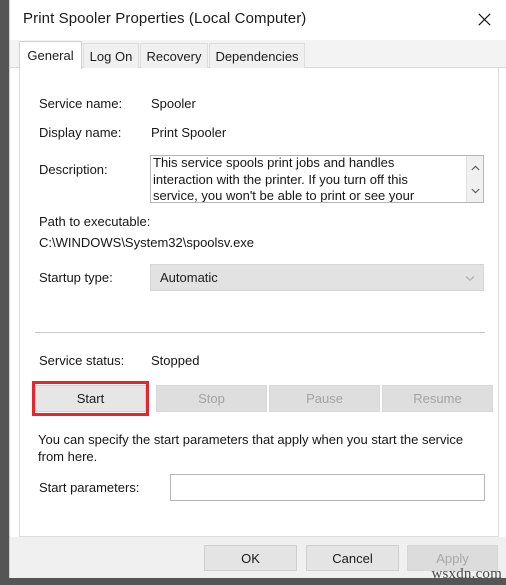  Describe the element at coordinates (82, 360) in the screenshot. I see `service-status-label: Service status:` at that location.